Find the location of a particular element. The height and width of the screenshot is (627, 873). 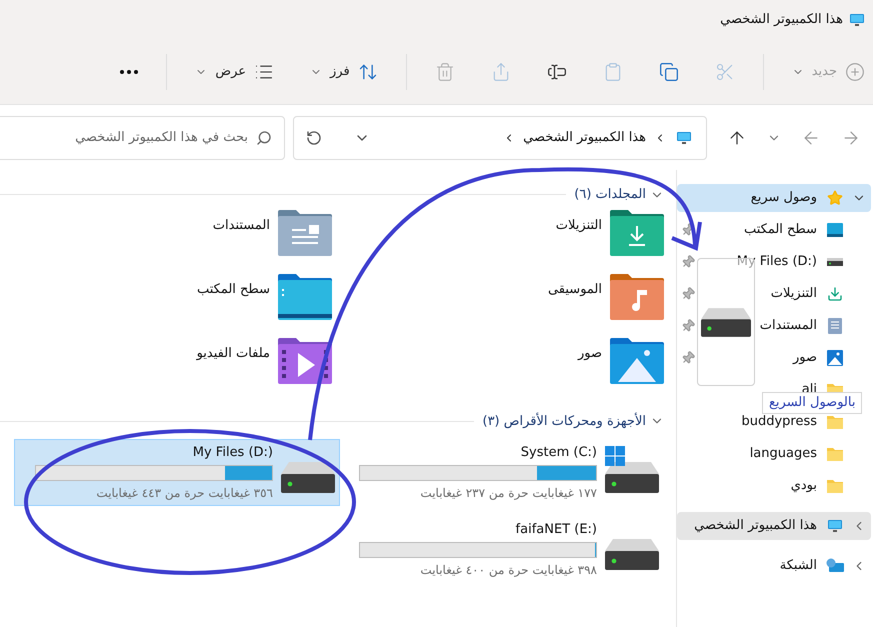

download-icon is located at coordinates (835, 294).